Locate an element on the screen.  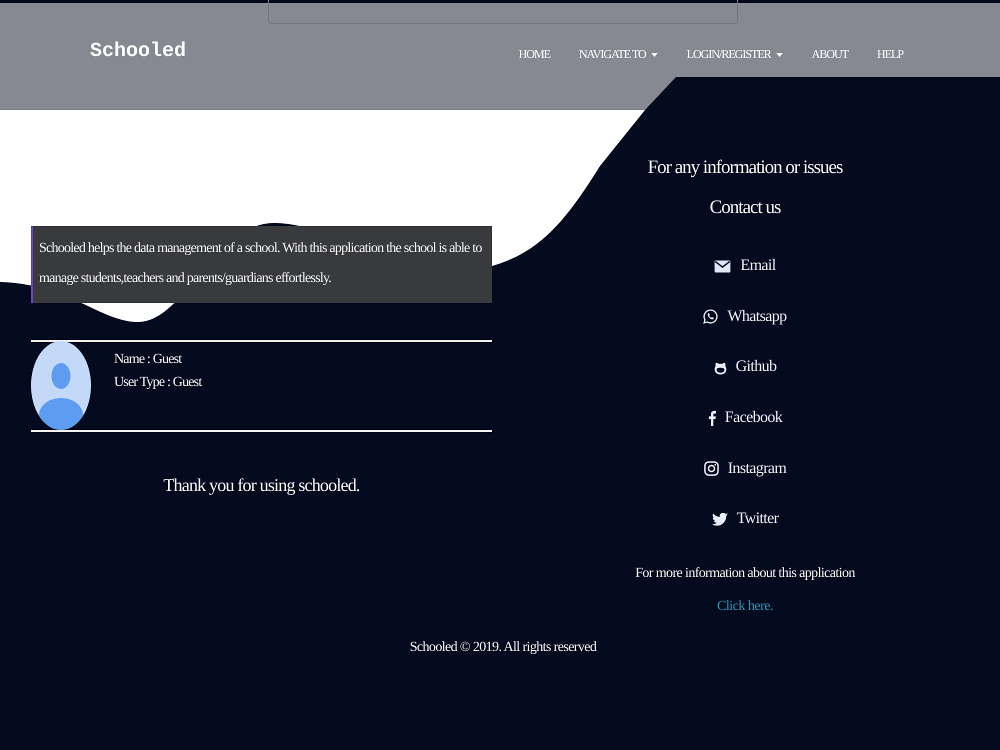
click-here-link: Click here. is located at coordinates (745, 606).